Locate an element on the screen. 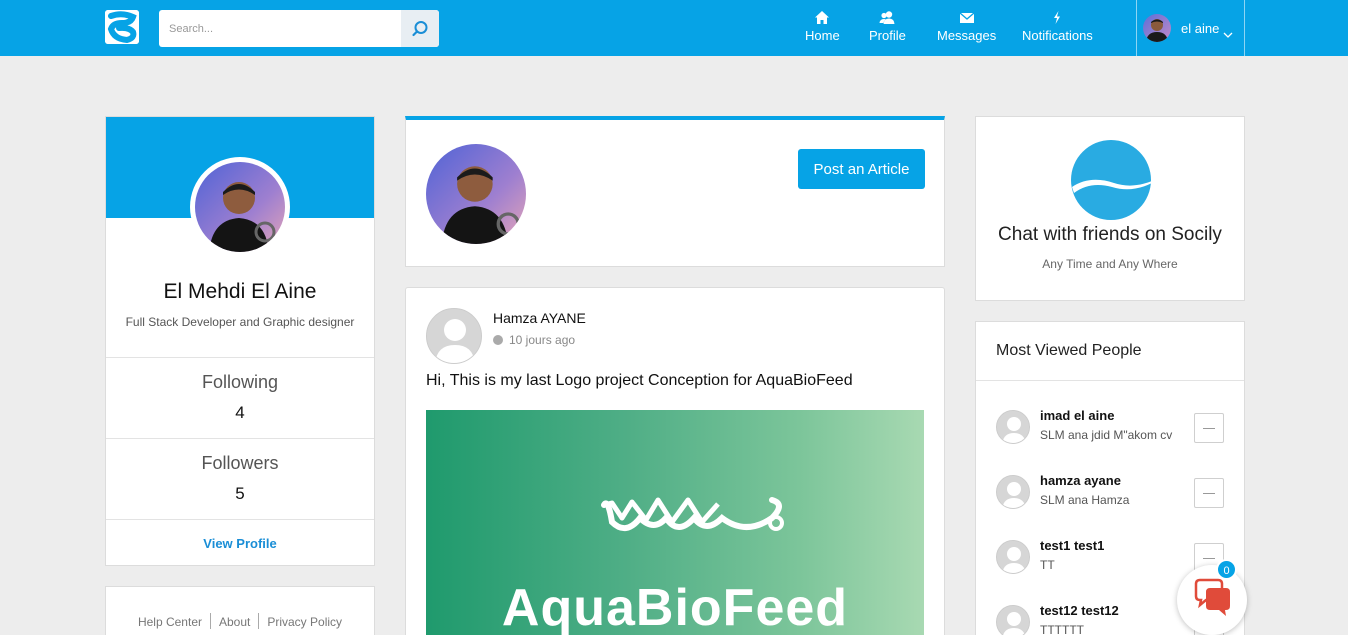 This screenshot has width=1348, height=635. promo-subtitle: Any Time and Any Where is located at coordinates (1110, 264).